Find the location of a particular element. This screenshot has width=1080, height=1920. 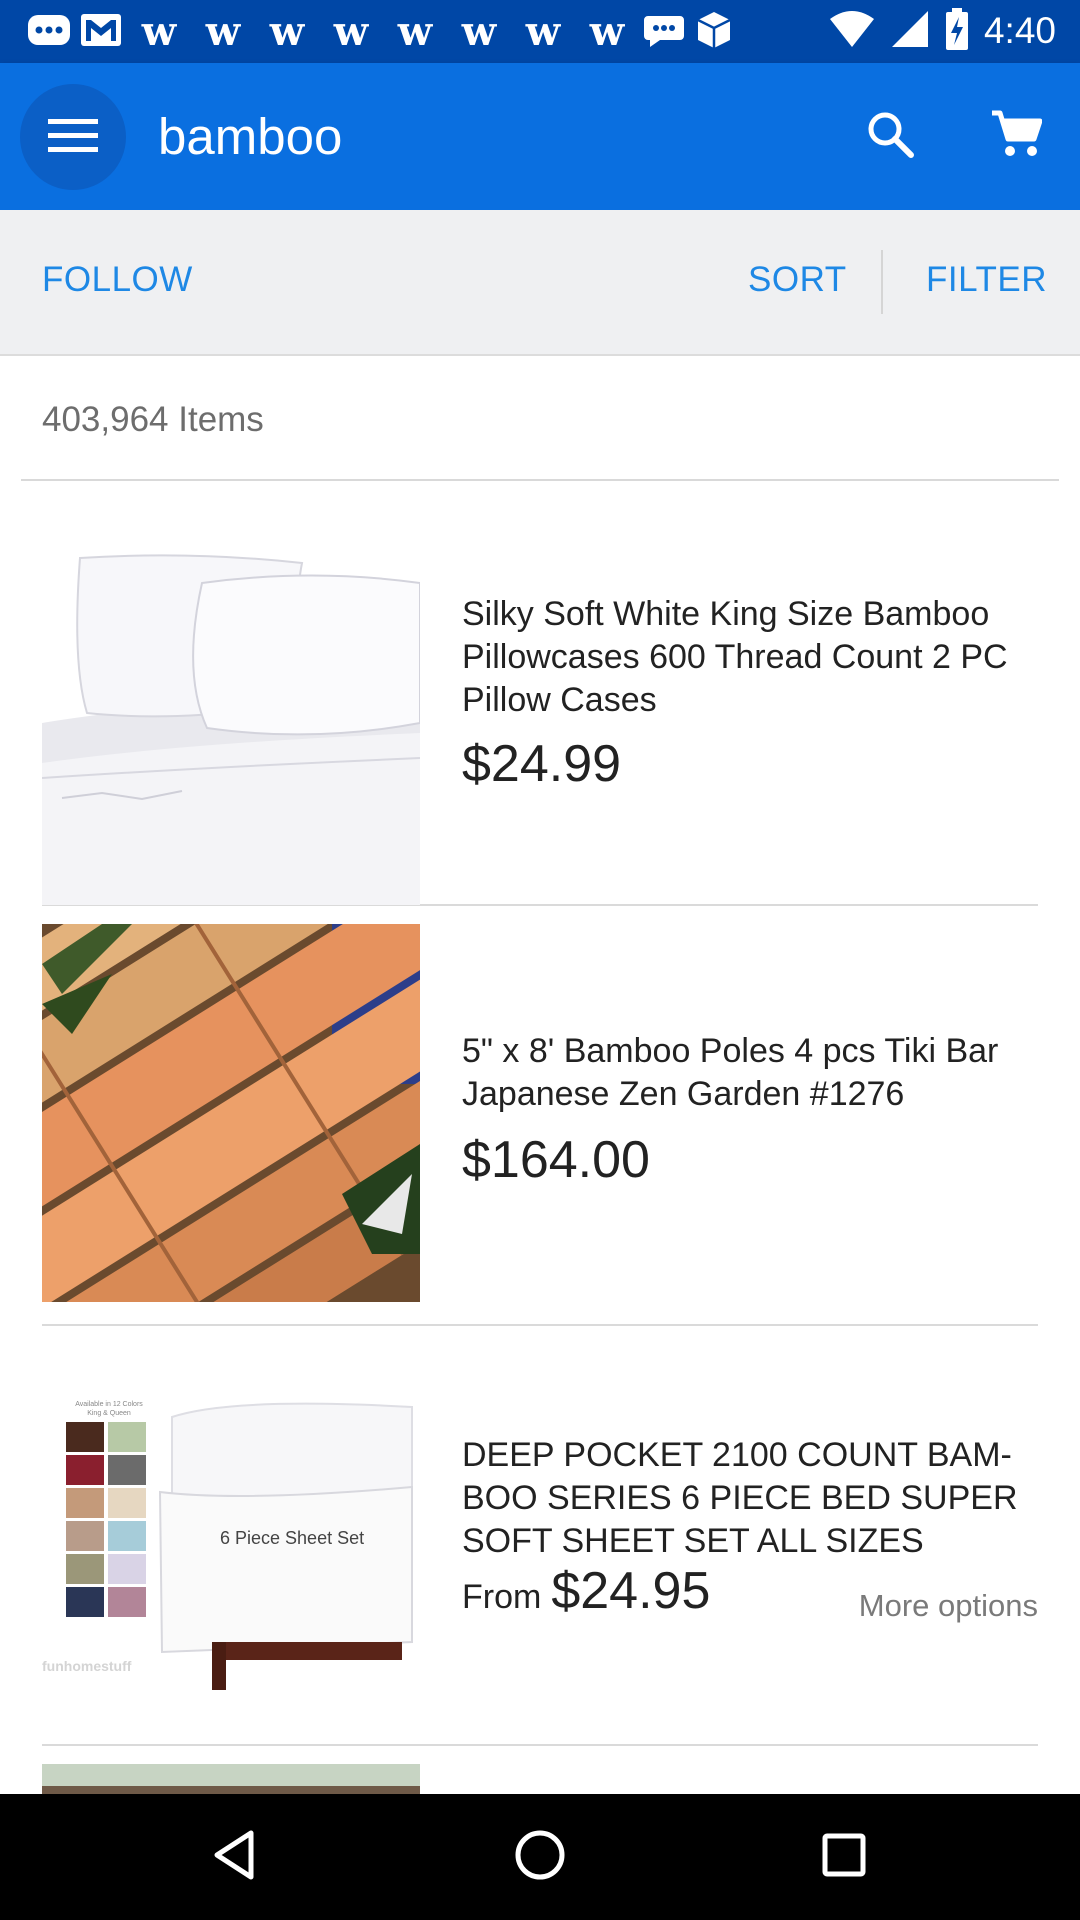

action-divider is located at coordinates (882, 282).